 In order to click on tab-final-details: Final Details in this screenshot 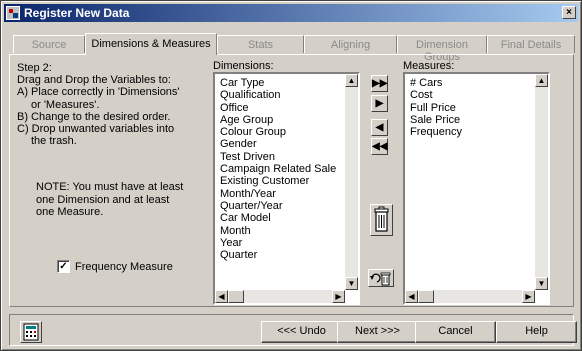, I will do `click(531, 44)`.